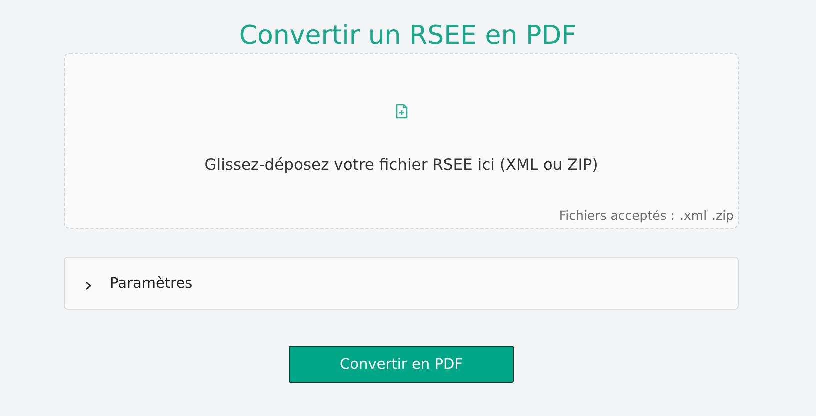 This screenshot has height=416, width=816. I want to click on file-extension: .zip, so click(723, 215).